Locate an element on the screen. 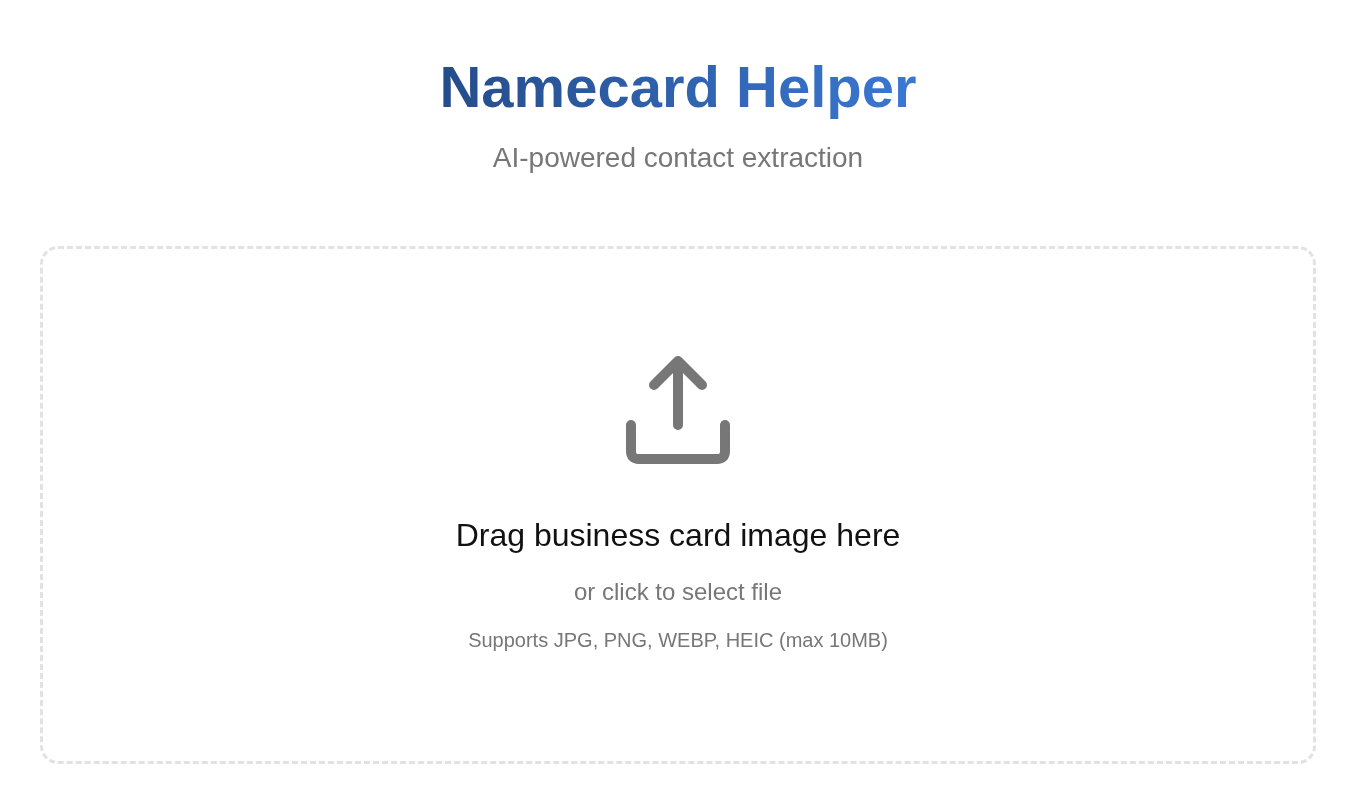  app-subtitle: AI-powered contact extraction is located at coordinates (678, 158).